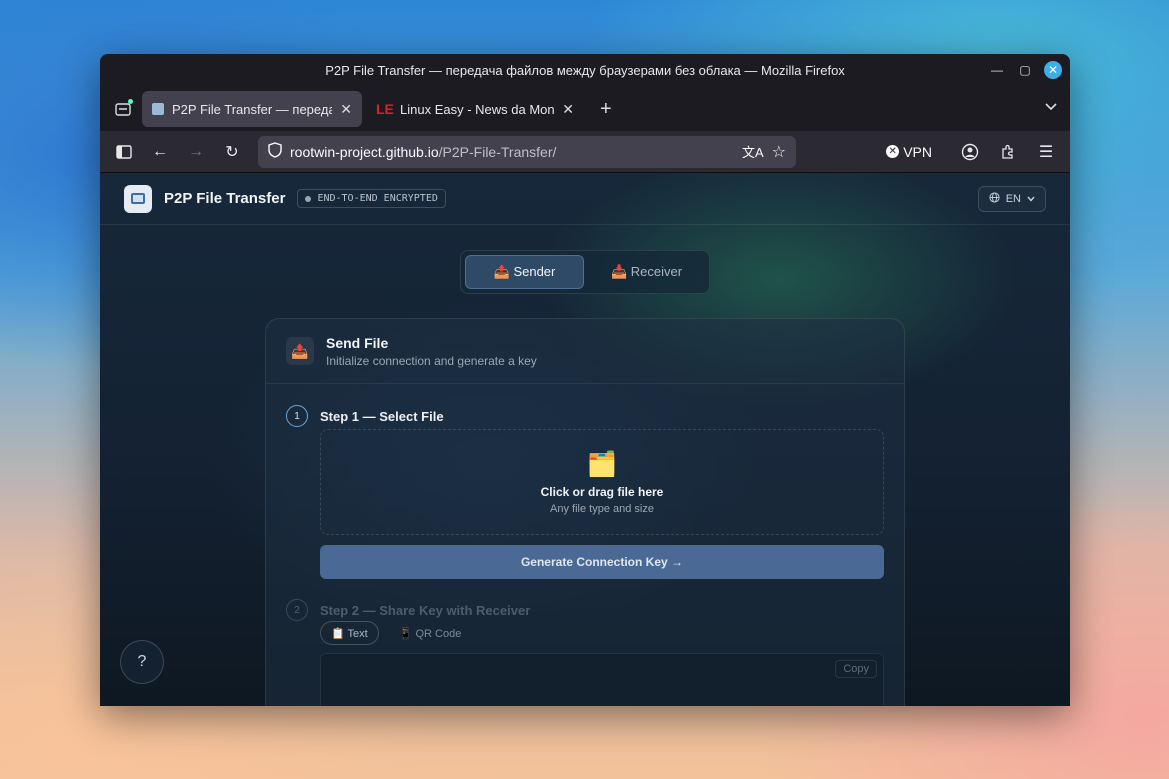 The image size is (1169, 779). I want to click on list-all-tabs-icon, so click(1051, 108).